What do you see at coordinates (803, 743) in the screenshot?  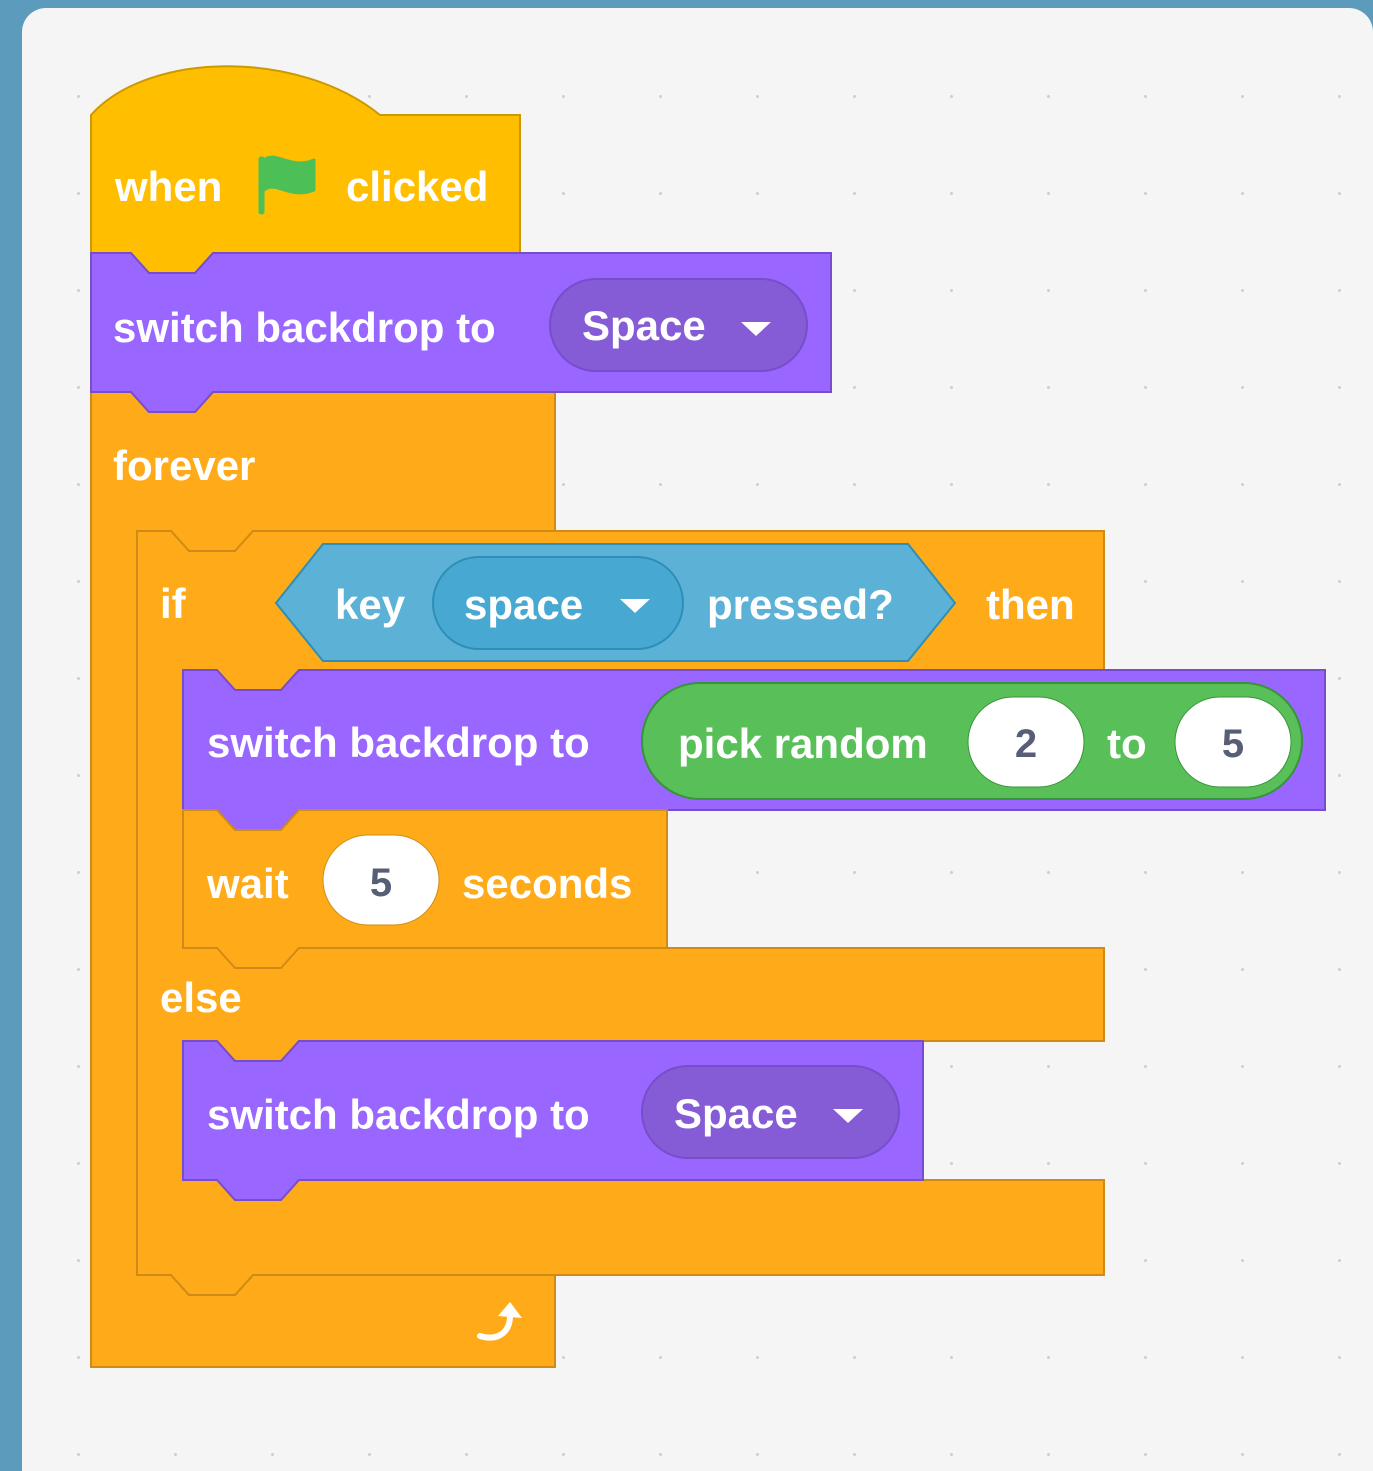 I see `pick-random-label: pick random` at bounding box center [803, 743].